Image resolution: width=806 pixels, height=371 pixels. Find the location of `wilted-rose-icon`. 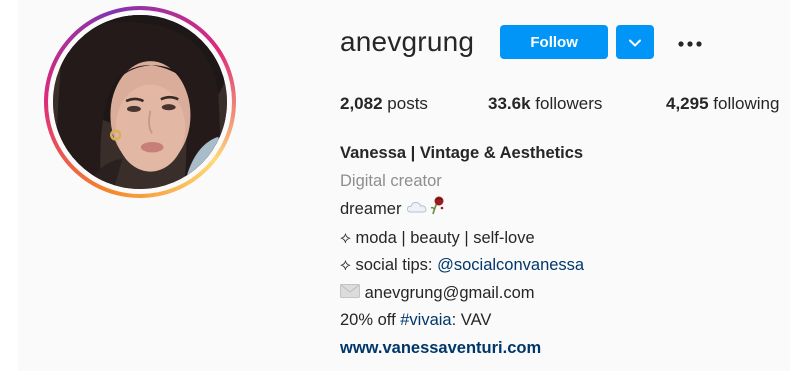

wilted-rose-icon is located at coordinates (437, 210).